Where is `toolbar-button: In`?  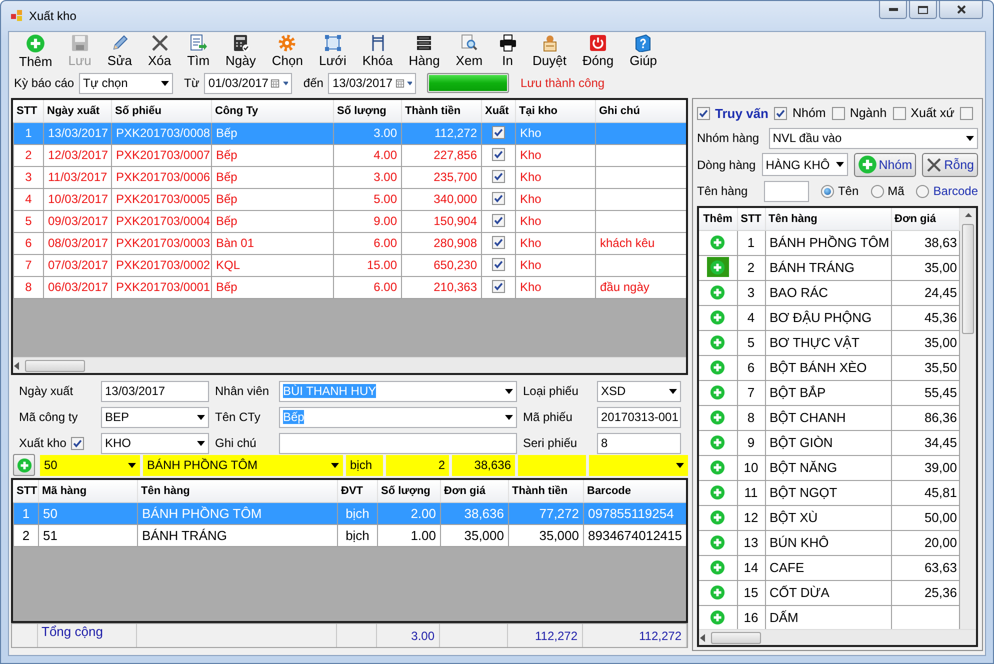
toolbar-button: In is located at coordinates (507, 51).